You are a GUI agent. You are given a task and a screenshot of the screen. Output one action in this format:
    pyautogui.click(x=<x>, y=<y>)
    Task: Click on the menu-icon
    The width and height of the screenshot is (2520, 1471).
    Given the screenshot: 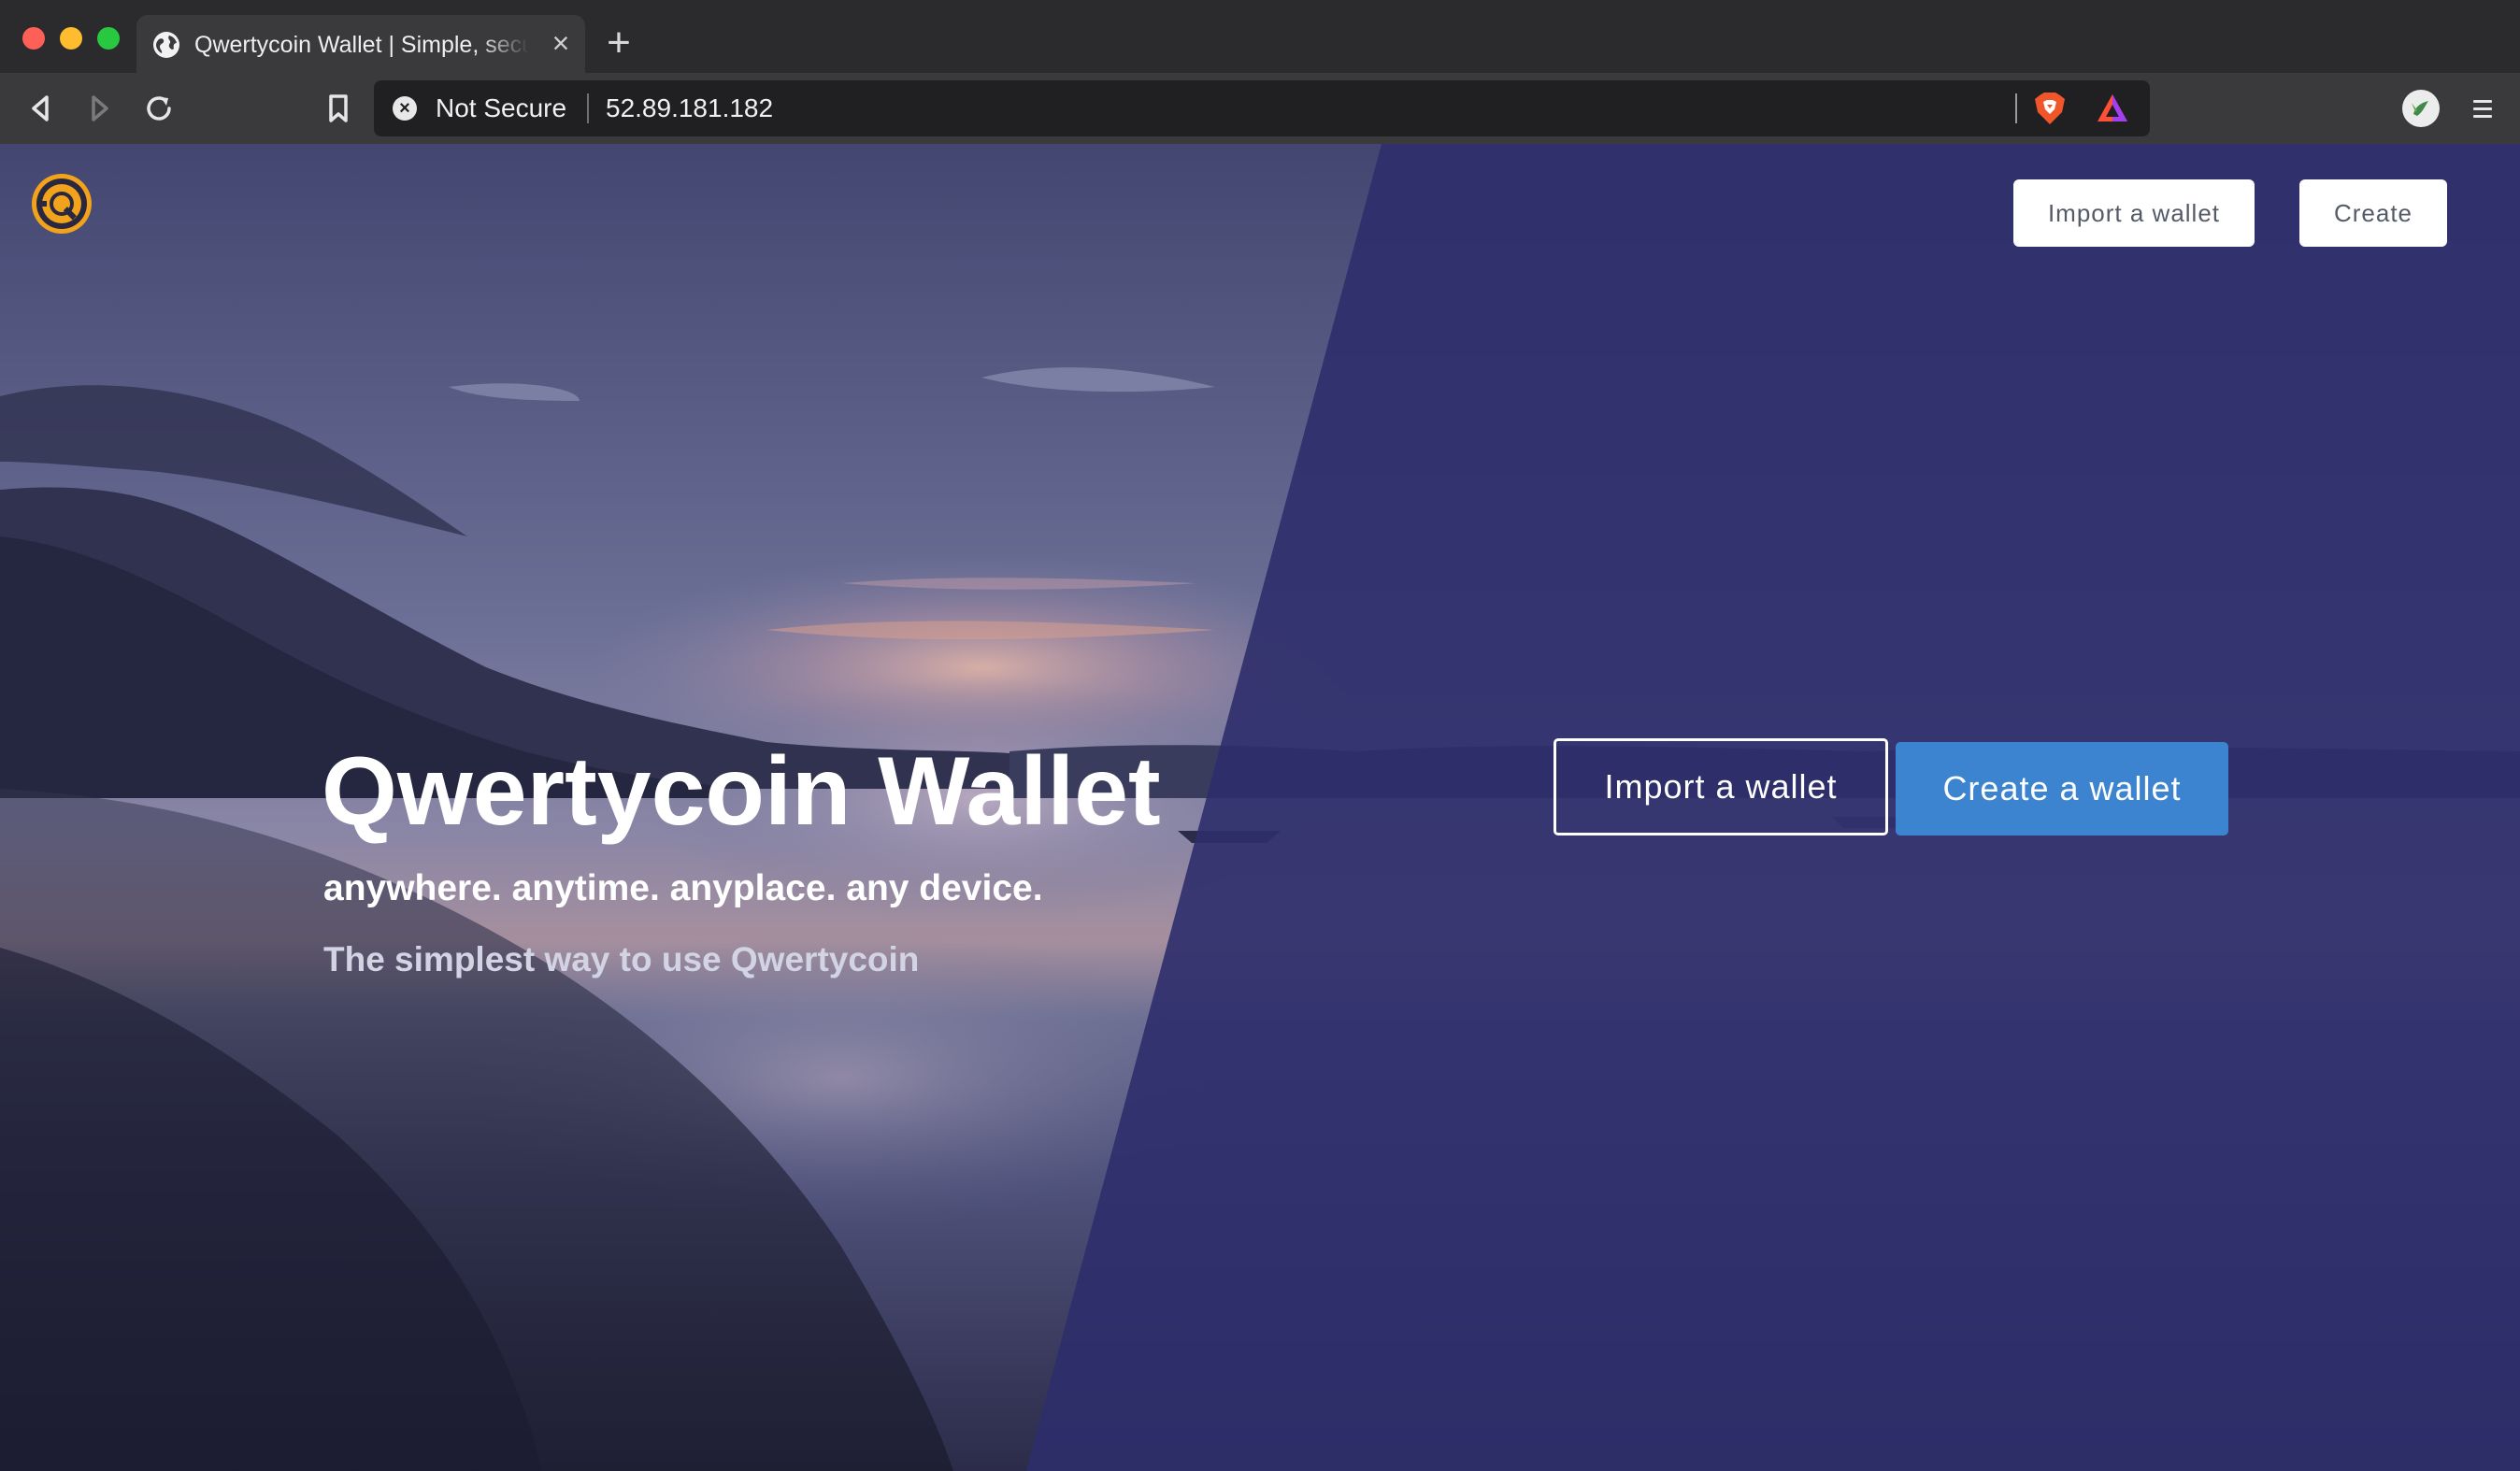 What is the action you would take?
    pyautogui.click(x=2482, y=108)
    